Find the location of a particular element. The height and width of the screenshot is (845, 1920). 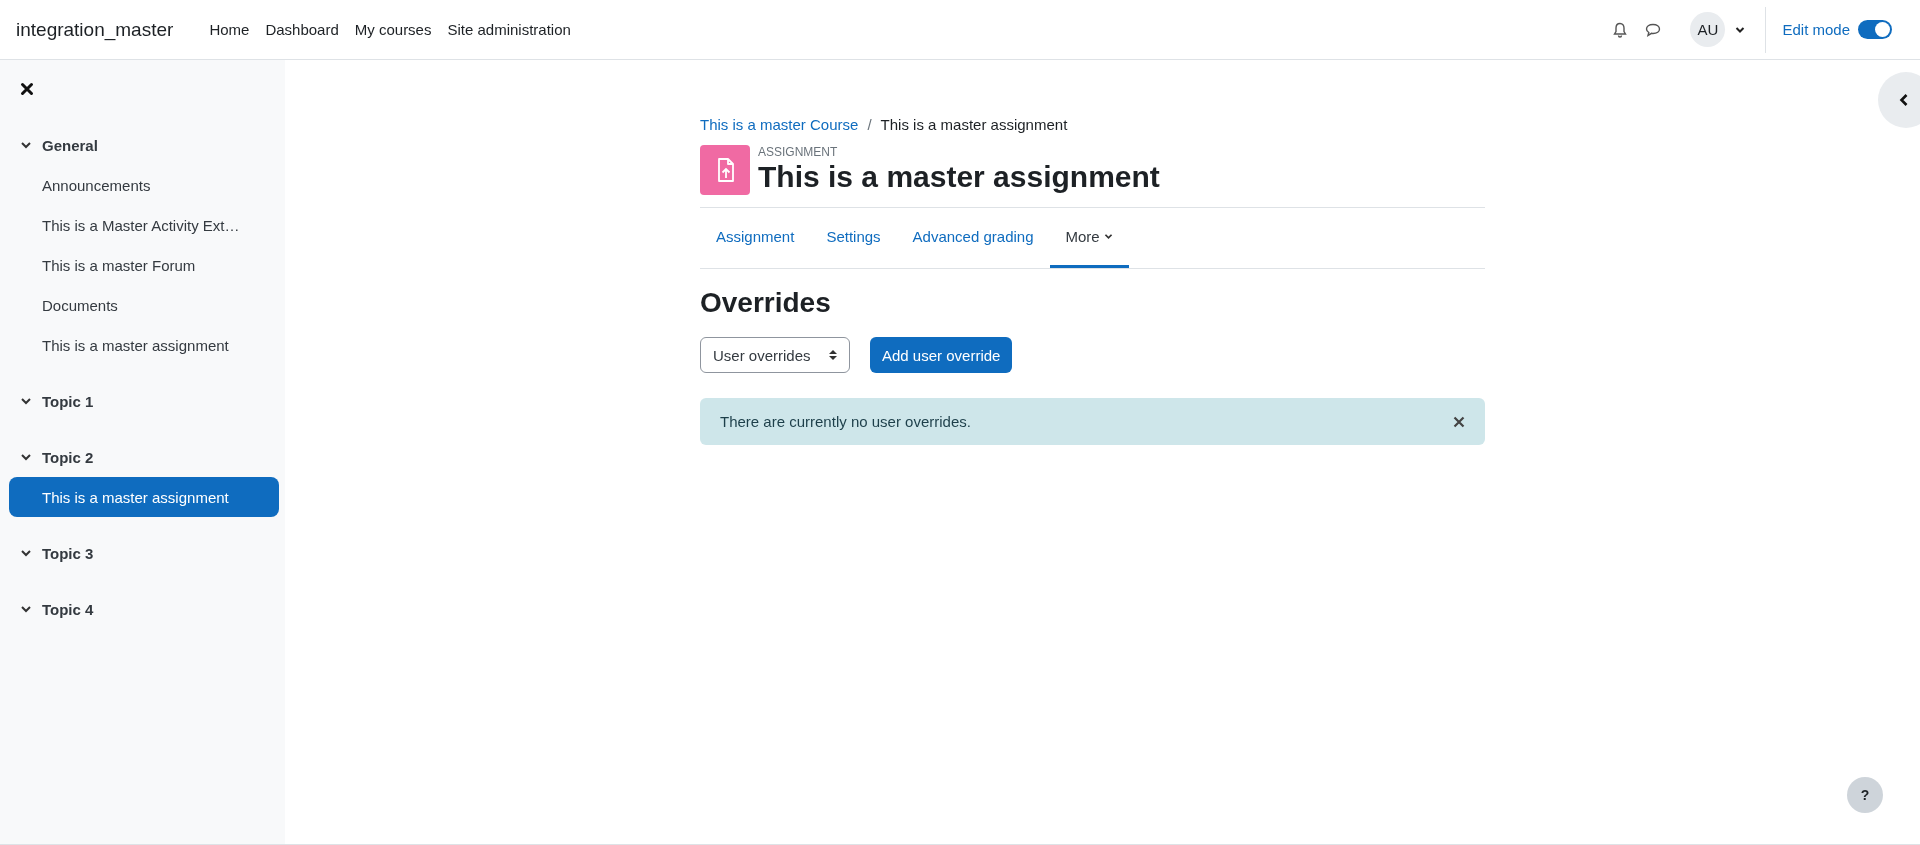

breadcrumb-current: This is a master assignment is located at coordinates (974, 124).